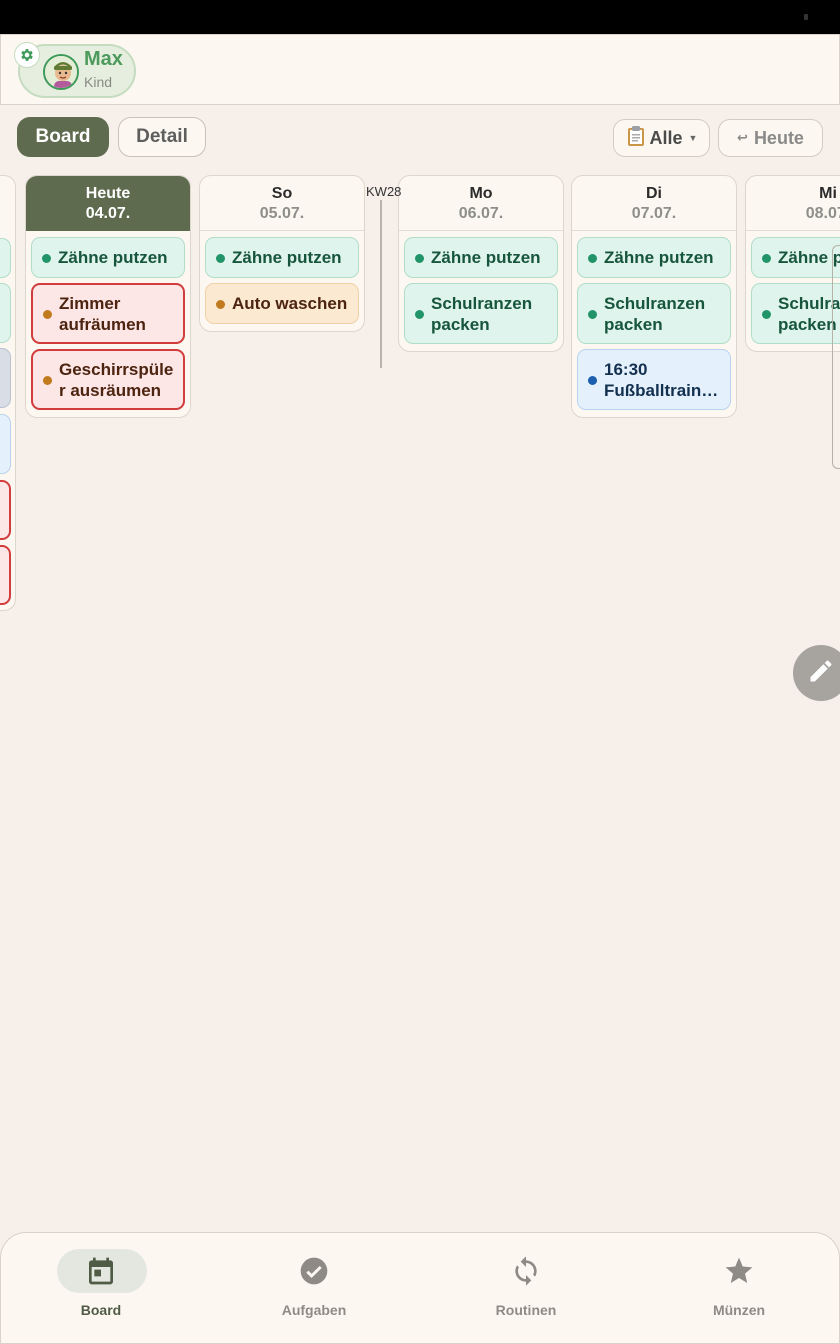 The width and height of the screenshot is (840, 1344). I want to click on column-day: Mo, so click(481, 193).